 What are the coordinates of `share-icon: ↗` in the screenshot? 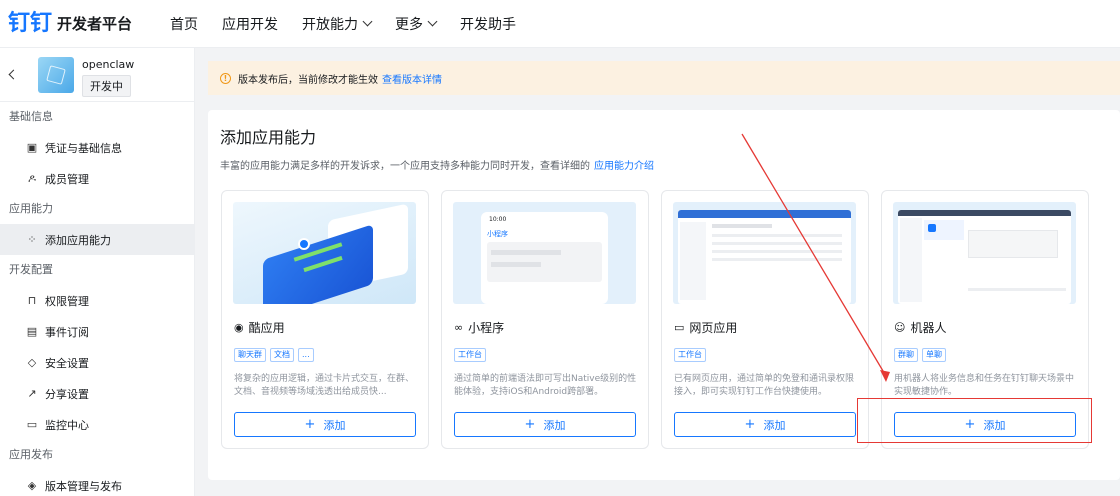 It's located at (32, 393).